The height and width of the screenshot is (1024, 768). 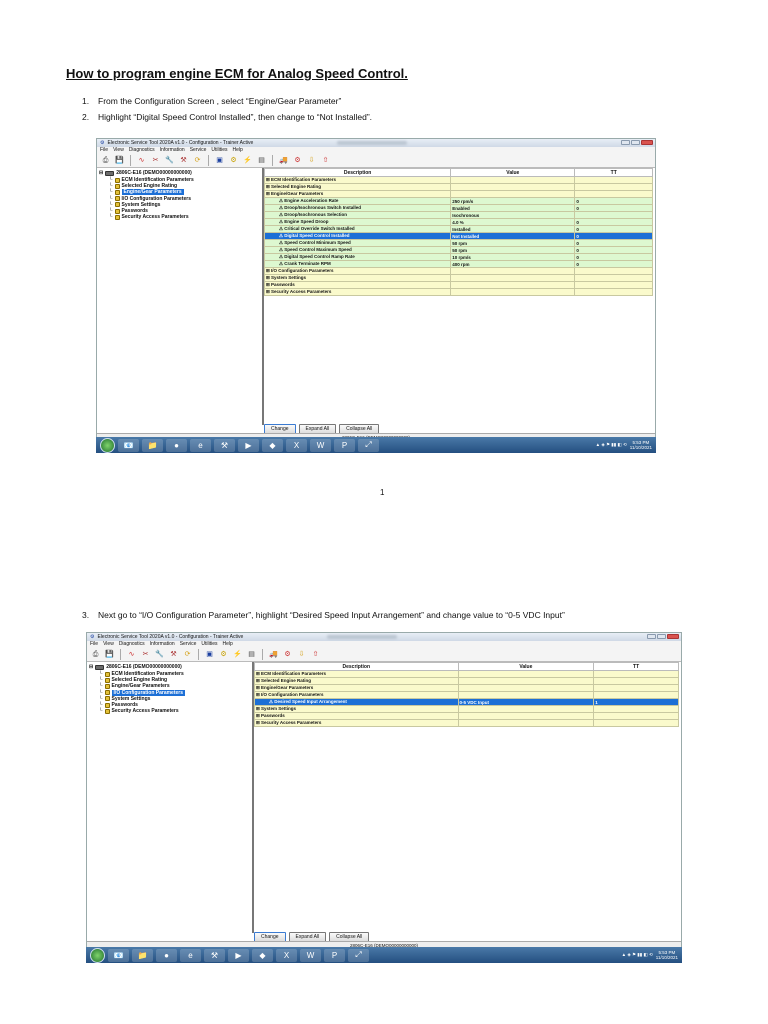 What do you see at coordinates (513, 236) in the screenshot?
I see `row-value: Not Installed` at bounding box center [513, 236].